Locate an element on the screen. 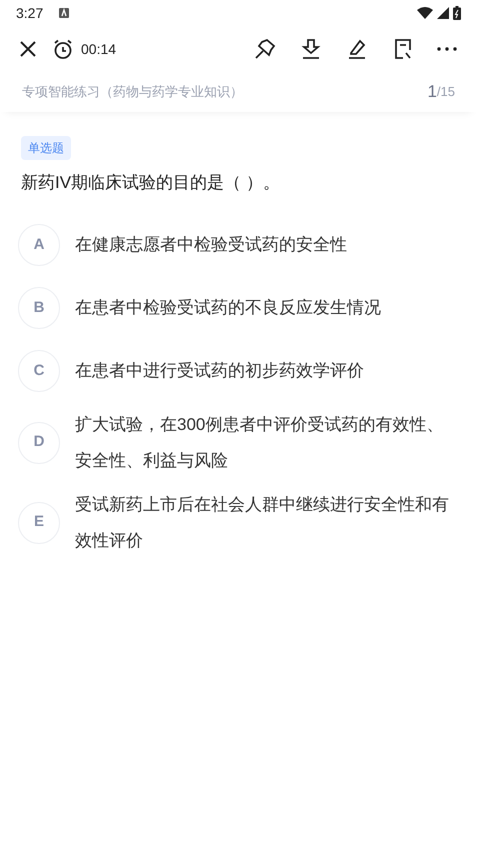  more-icon is located at coordinates (447, 49).